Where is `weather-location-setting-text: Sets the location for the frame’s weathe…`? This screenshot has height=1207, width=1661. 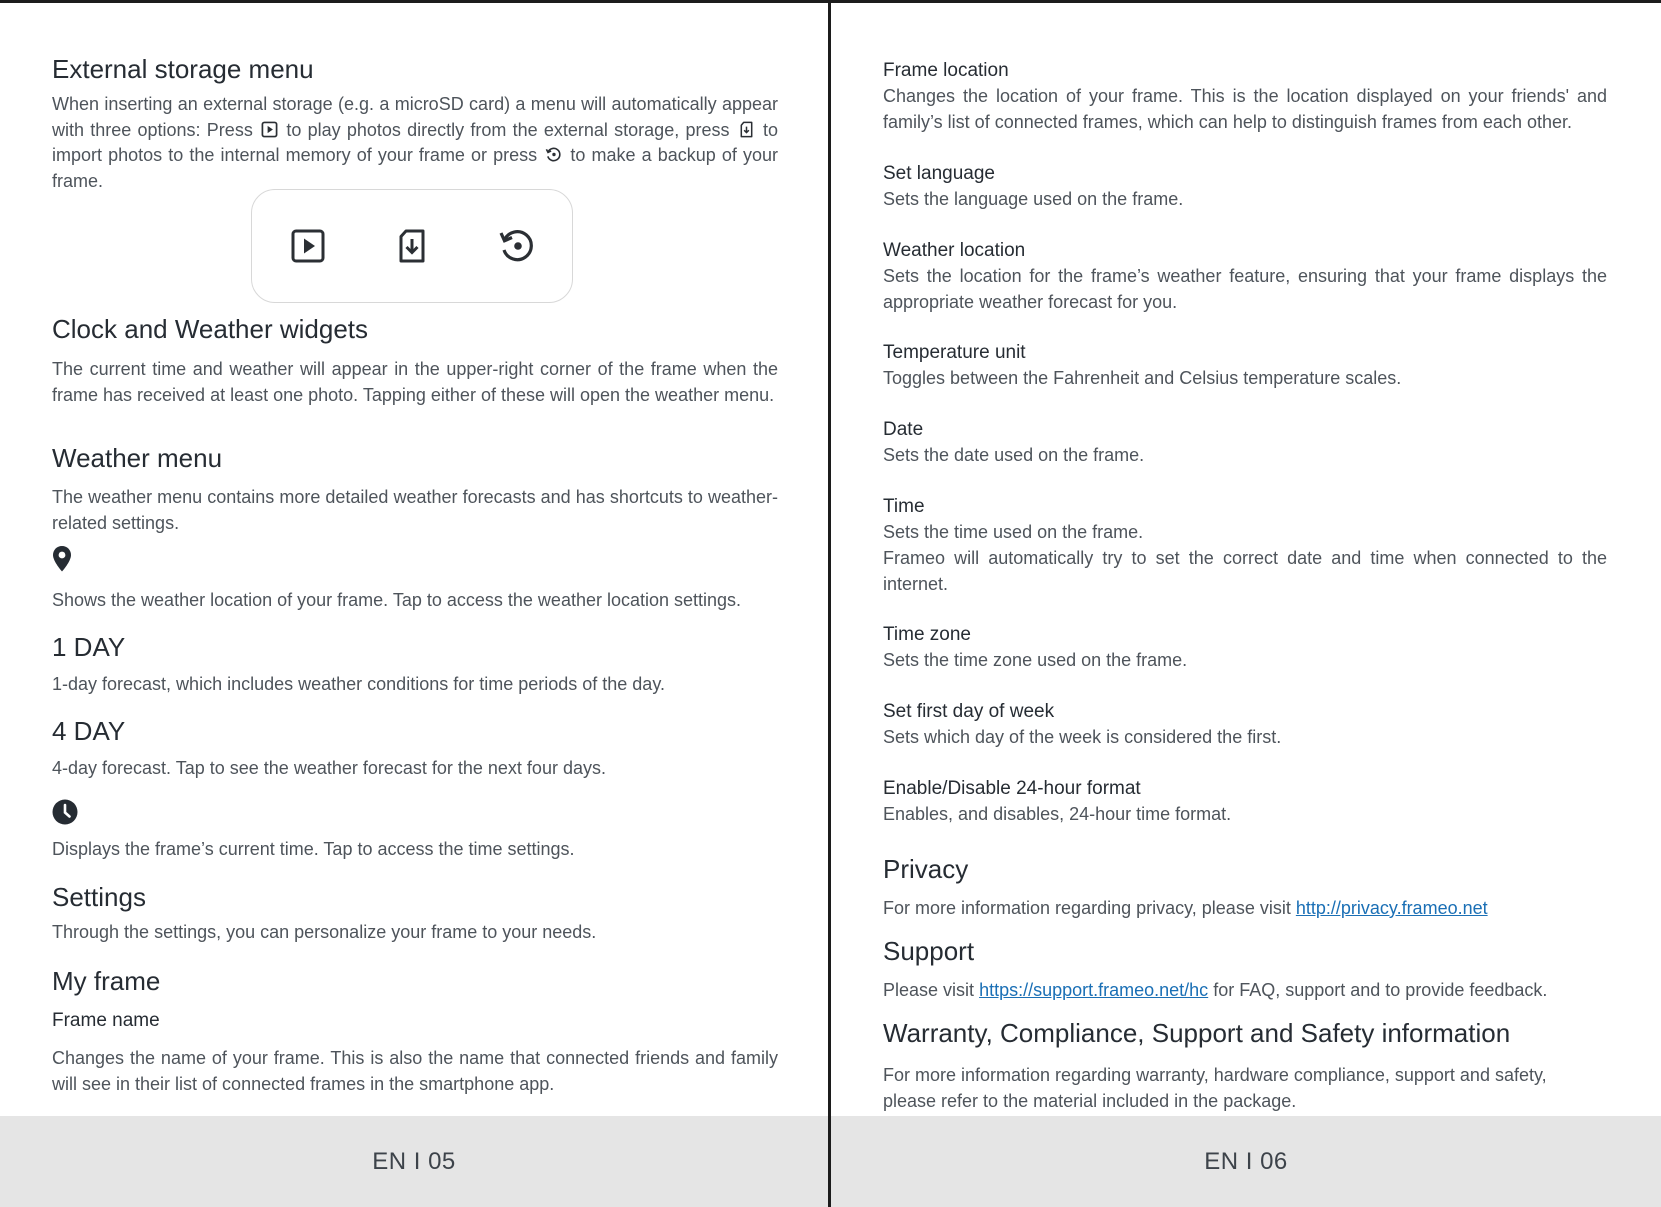
weather-location-setting-text: Sets the location for the frame’s weathe… is located at coordinates (1245, 289).